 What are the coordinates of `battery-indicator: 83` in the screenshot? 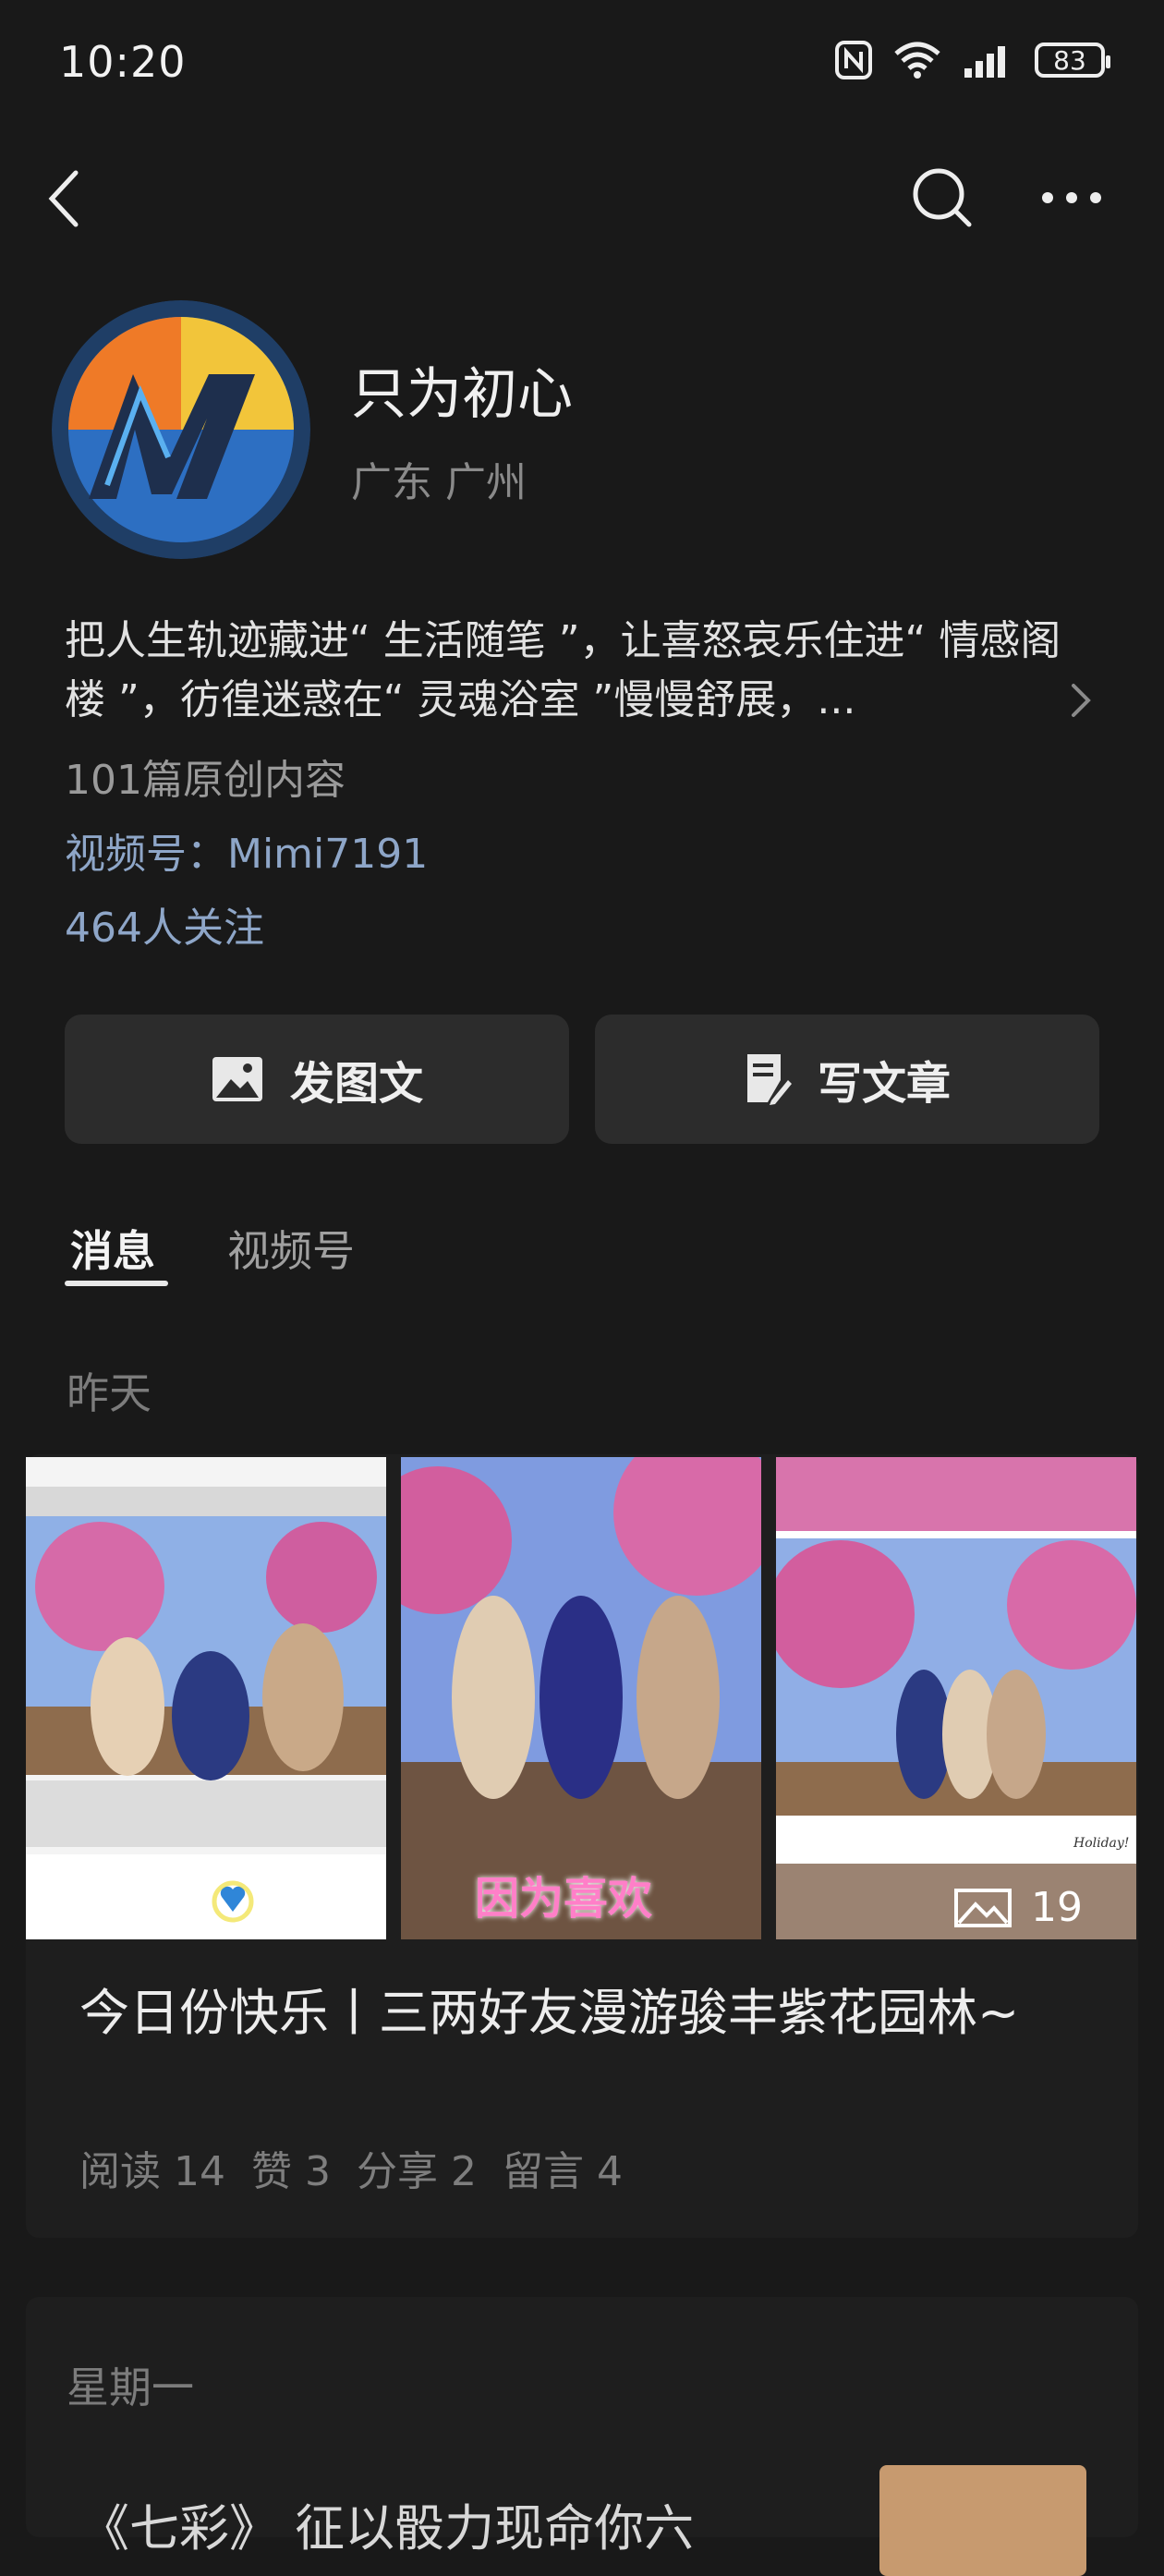 It's located at (1072, 60).